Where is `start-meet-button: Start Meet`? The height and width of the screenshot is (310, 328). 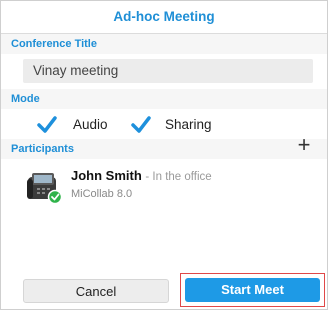 start-meet-button: Start Meet is located at coordinates (252, 290).